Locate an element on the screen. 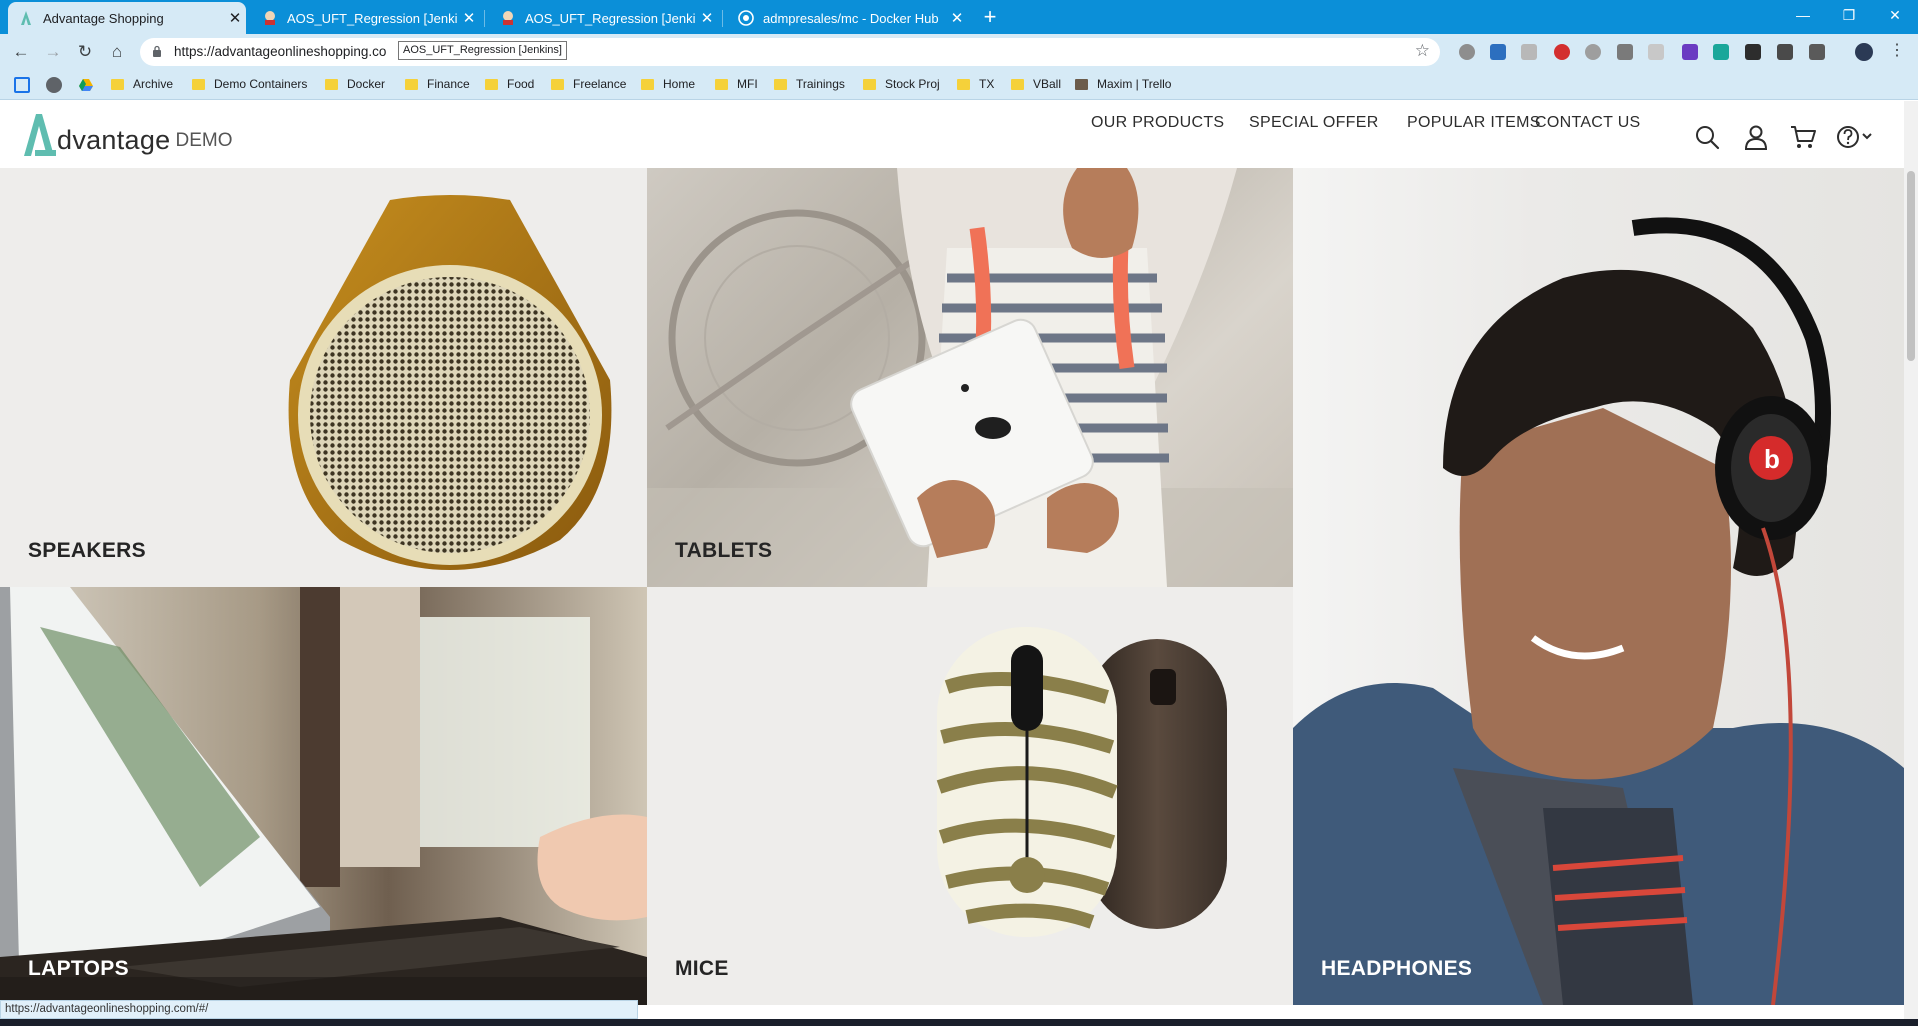  docker-icon is located at coordinates (746, 18).